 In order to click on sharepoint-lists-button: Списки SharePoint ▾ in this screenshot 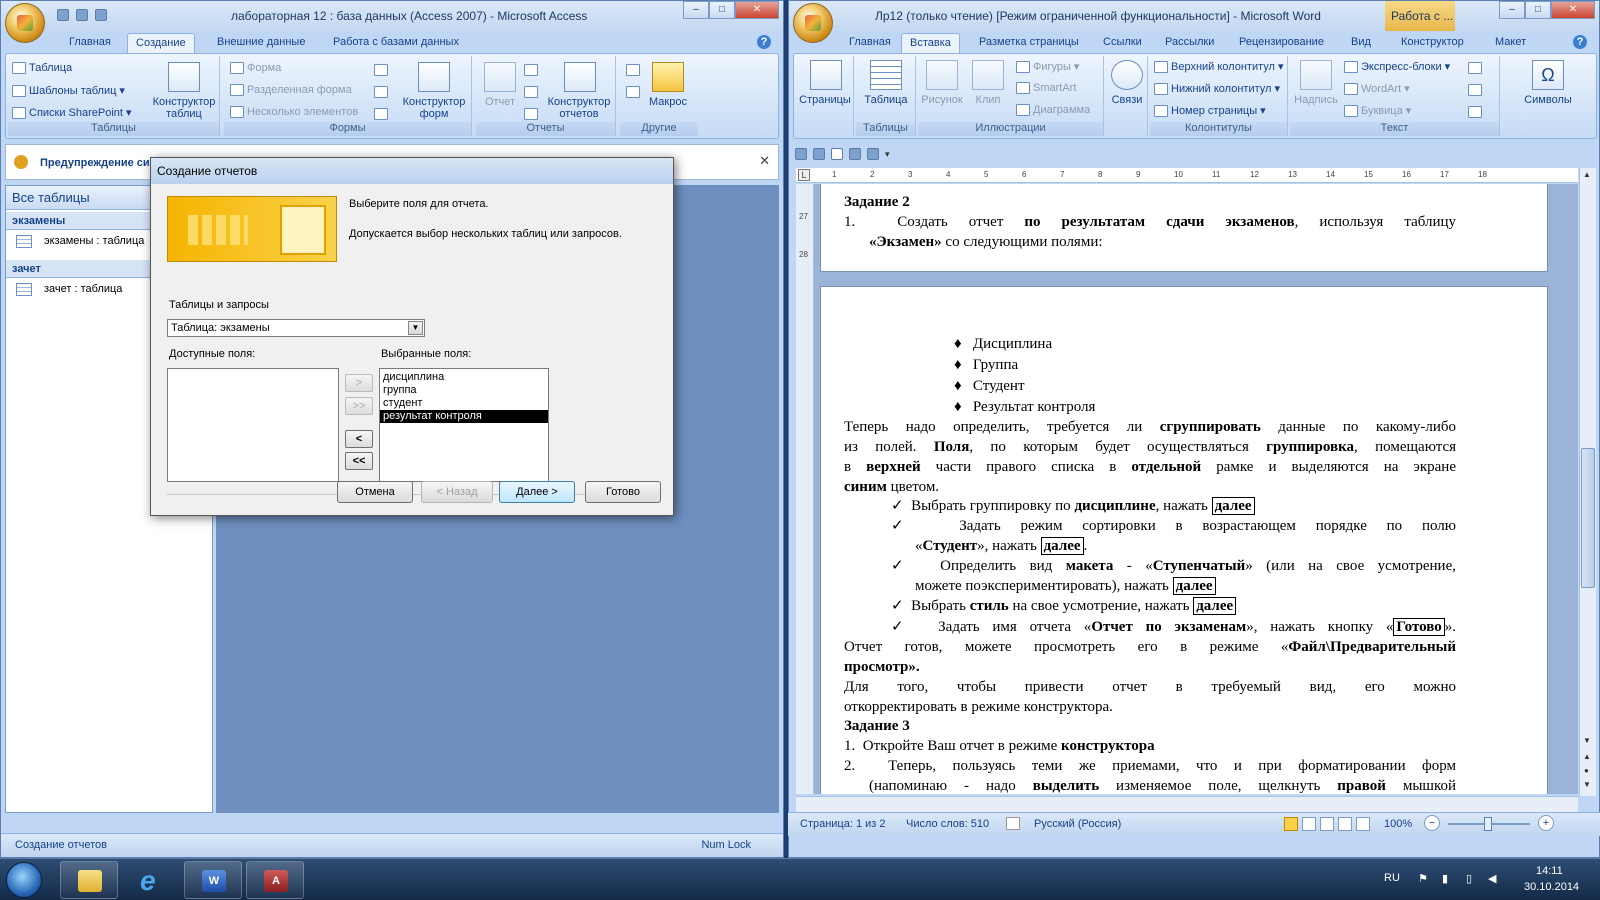, I will do `click(72, 112)`.